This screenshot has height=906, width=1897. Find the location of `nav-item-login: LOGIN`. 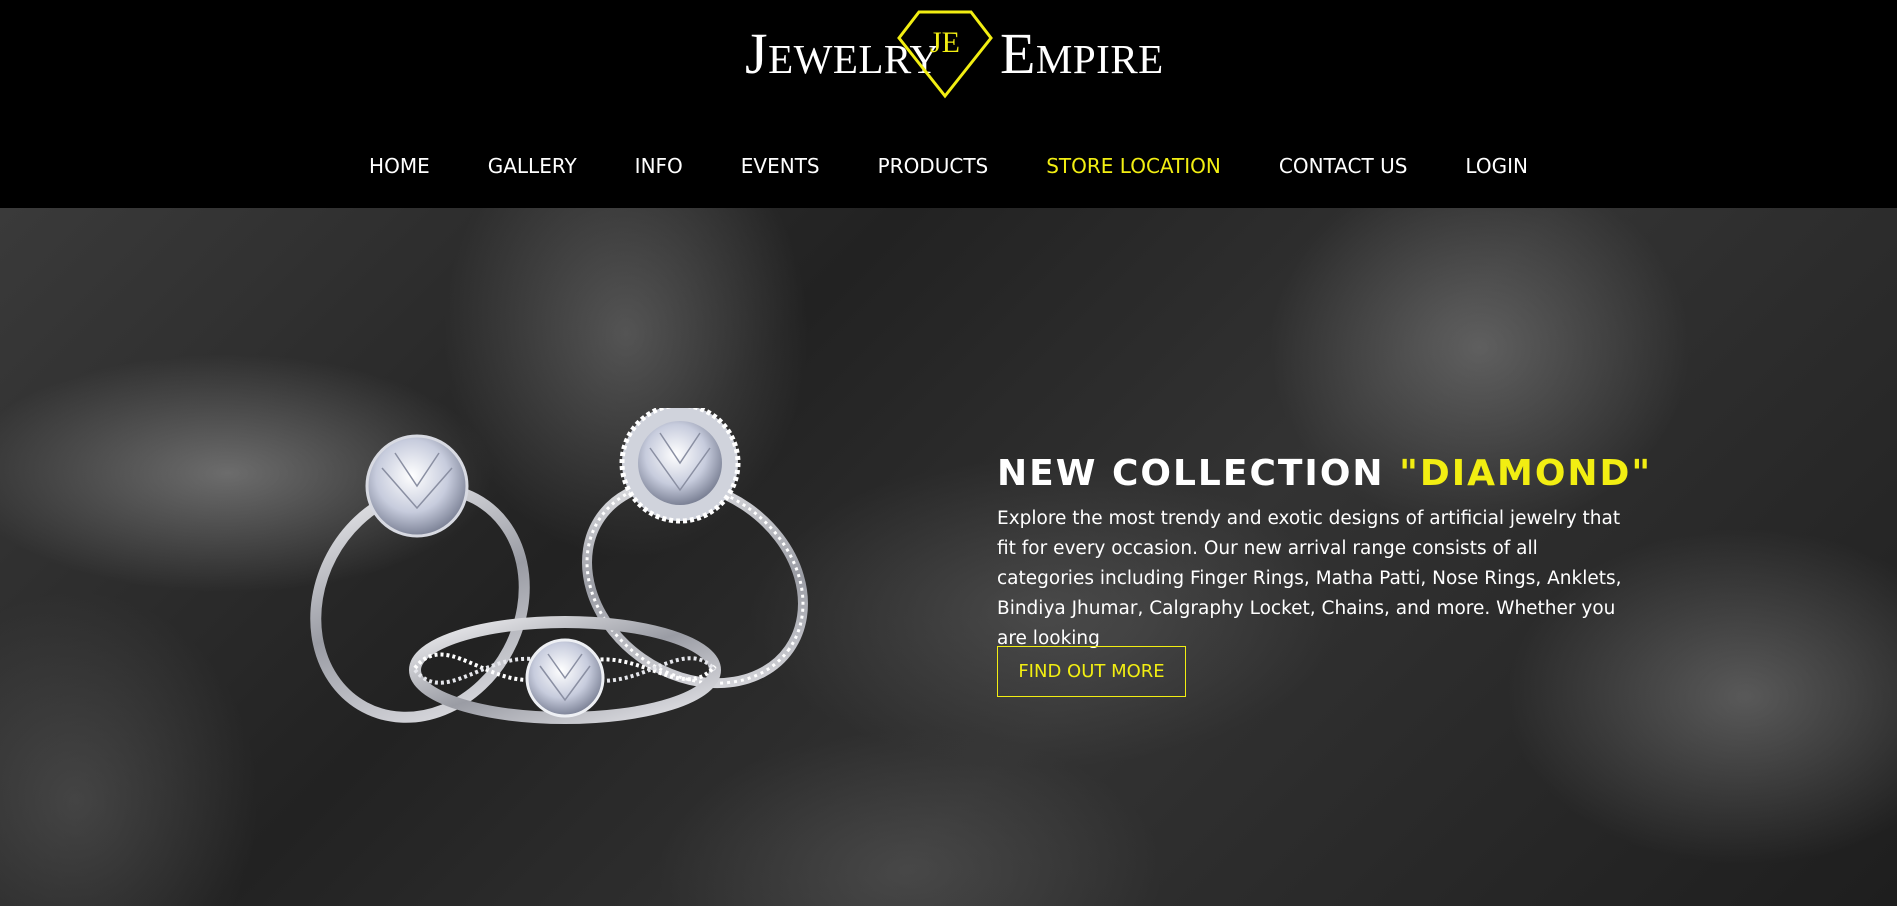

nav-item-login: LOGIN is located at coordinates (1496, 166).